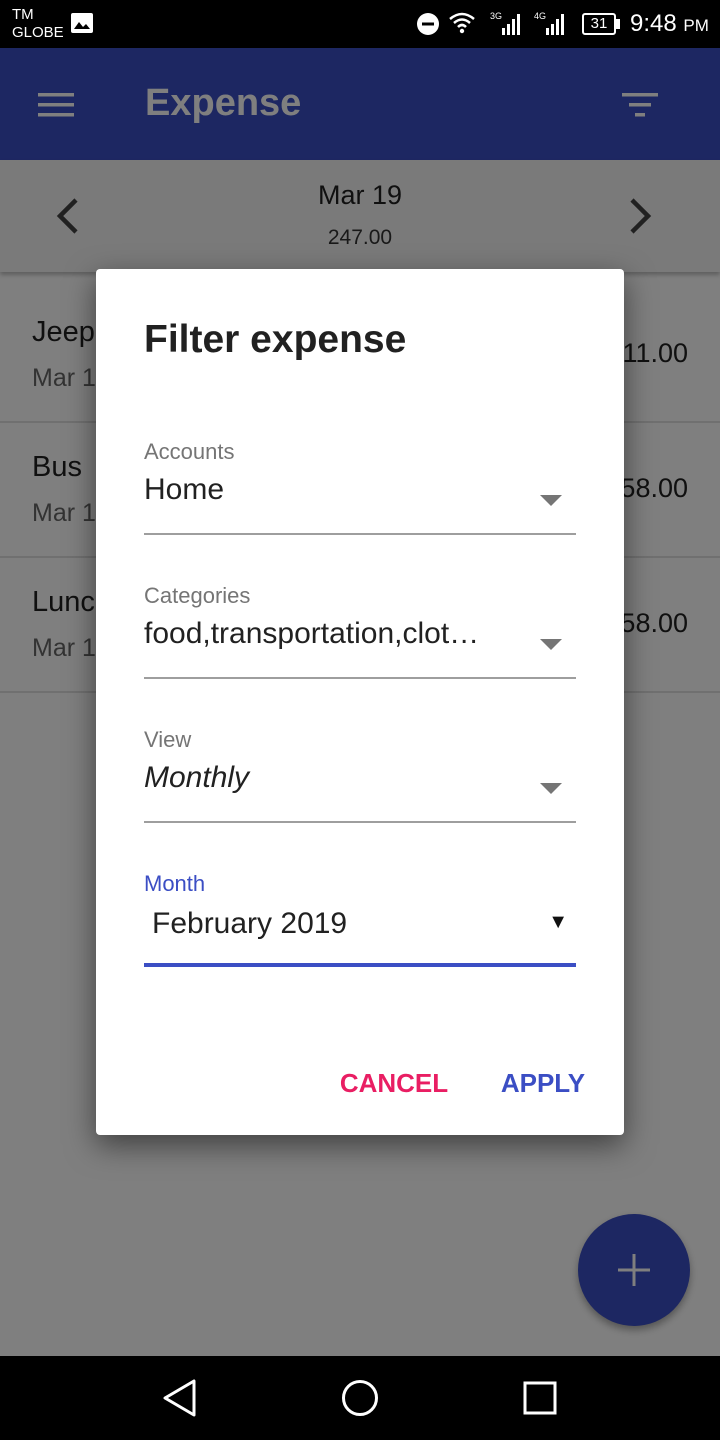 This screenshot has height=1440, width=720. What do you see at coordinates (428, 24) in the screenshot?
I see `do-not-disturb-icon` at bounding box center [428, 24].